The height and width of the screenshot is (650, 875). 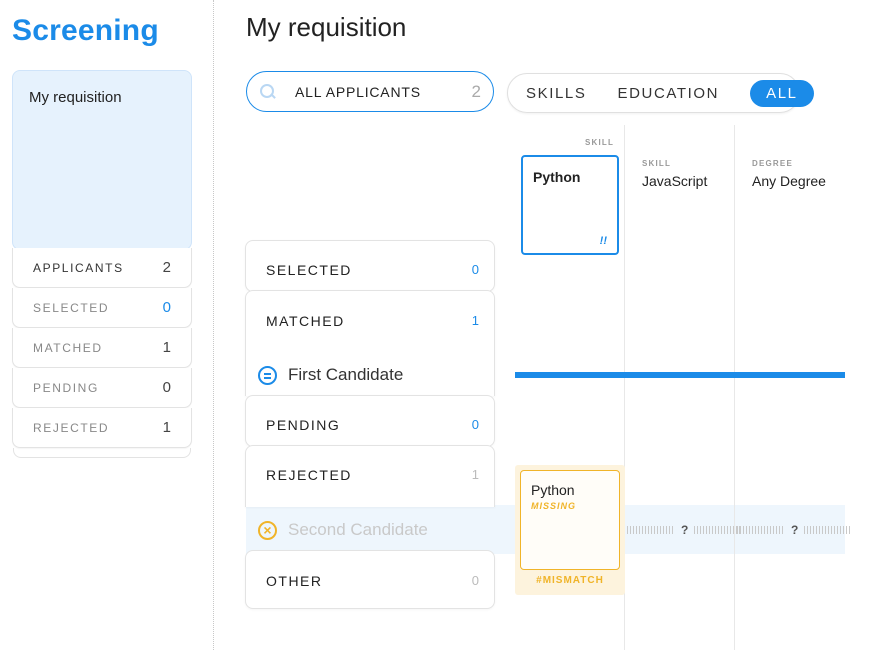 I want to click on criterion-header-degree: DEGREE Any Degree, so click(x=792, y=172).